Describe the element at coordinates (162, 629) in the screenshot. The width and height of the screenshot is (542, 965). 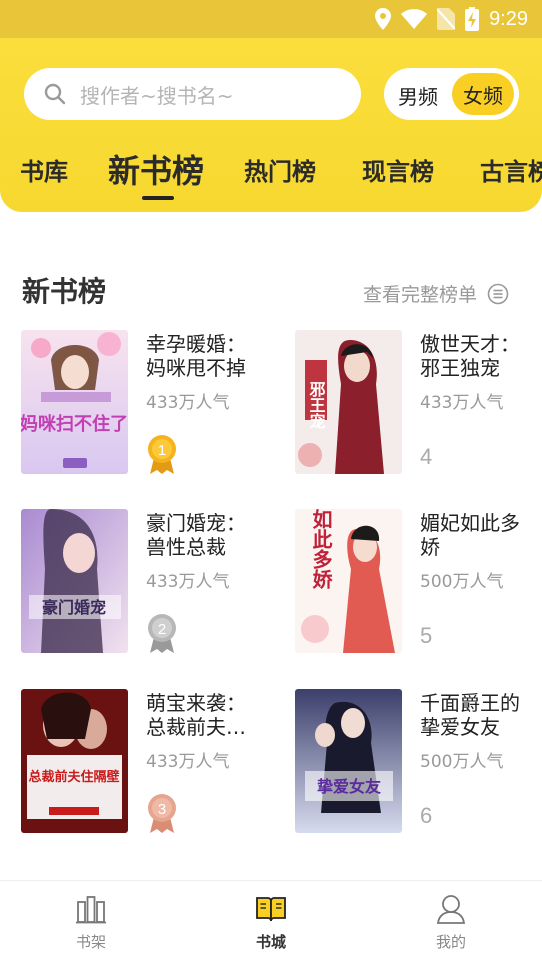
I see `medal-rank: 2` at that location.